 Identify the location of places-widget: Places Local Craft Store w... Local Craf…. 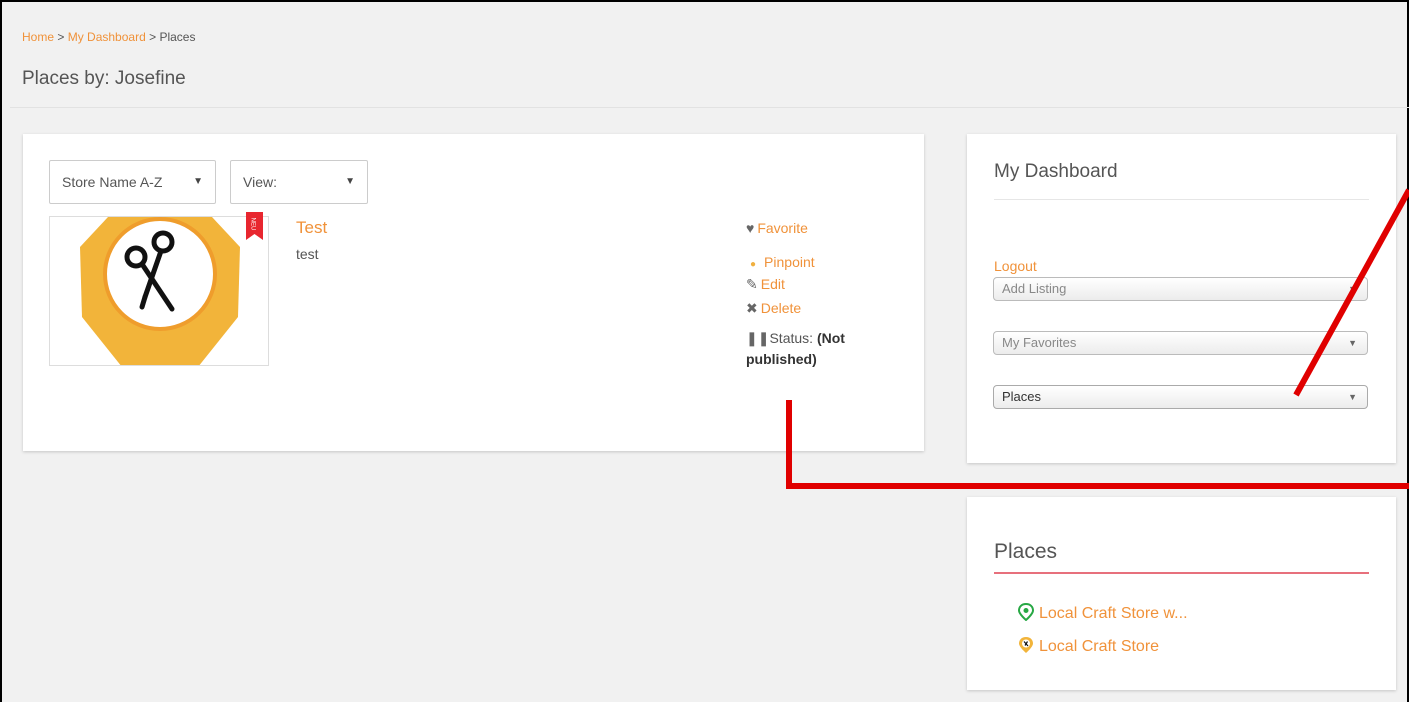
(1181, 593).